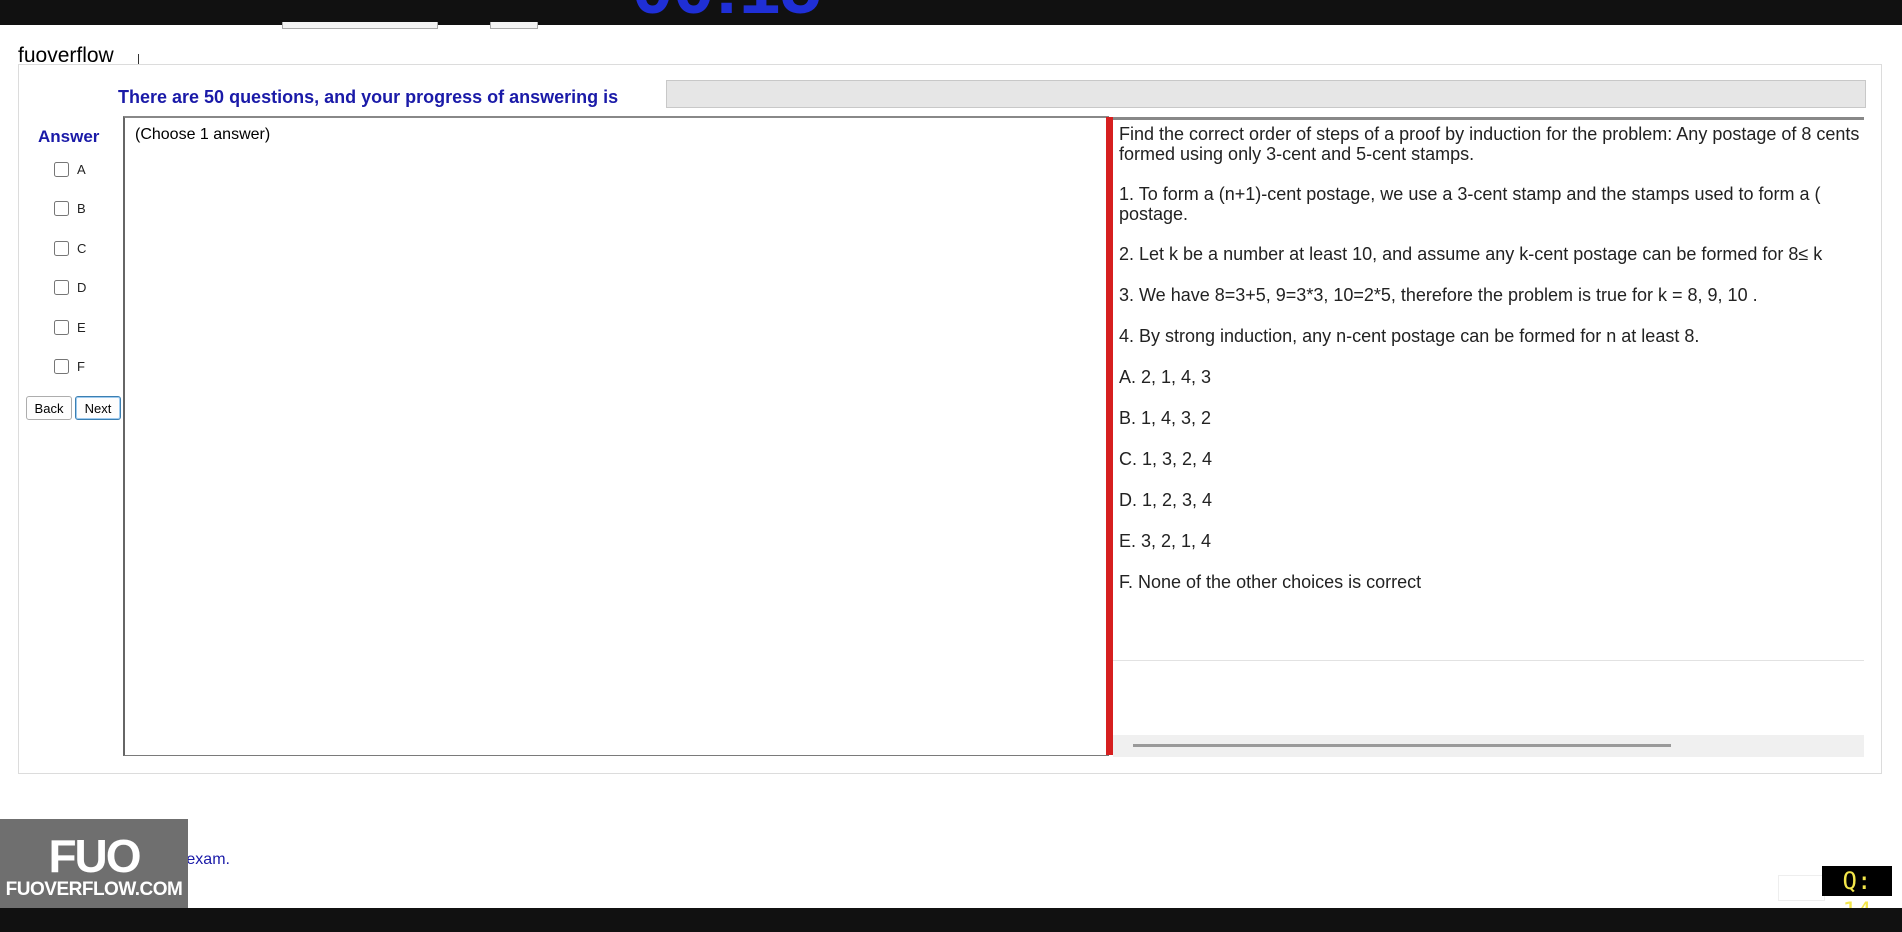 This screenshot has height=932, width=1902. I want to click on fuoverflow-logo: FUO FUOVERFLOW.COM, so click(94, 863).